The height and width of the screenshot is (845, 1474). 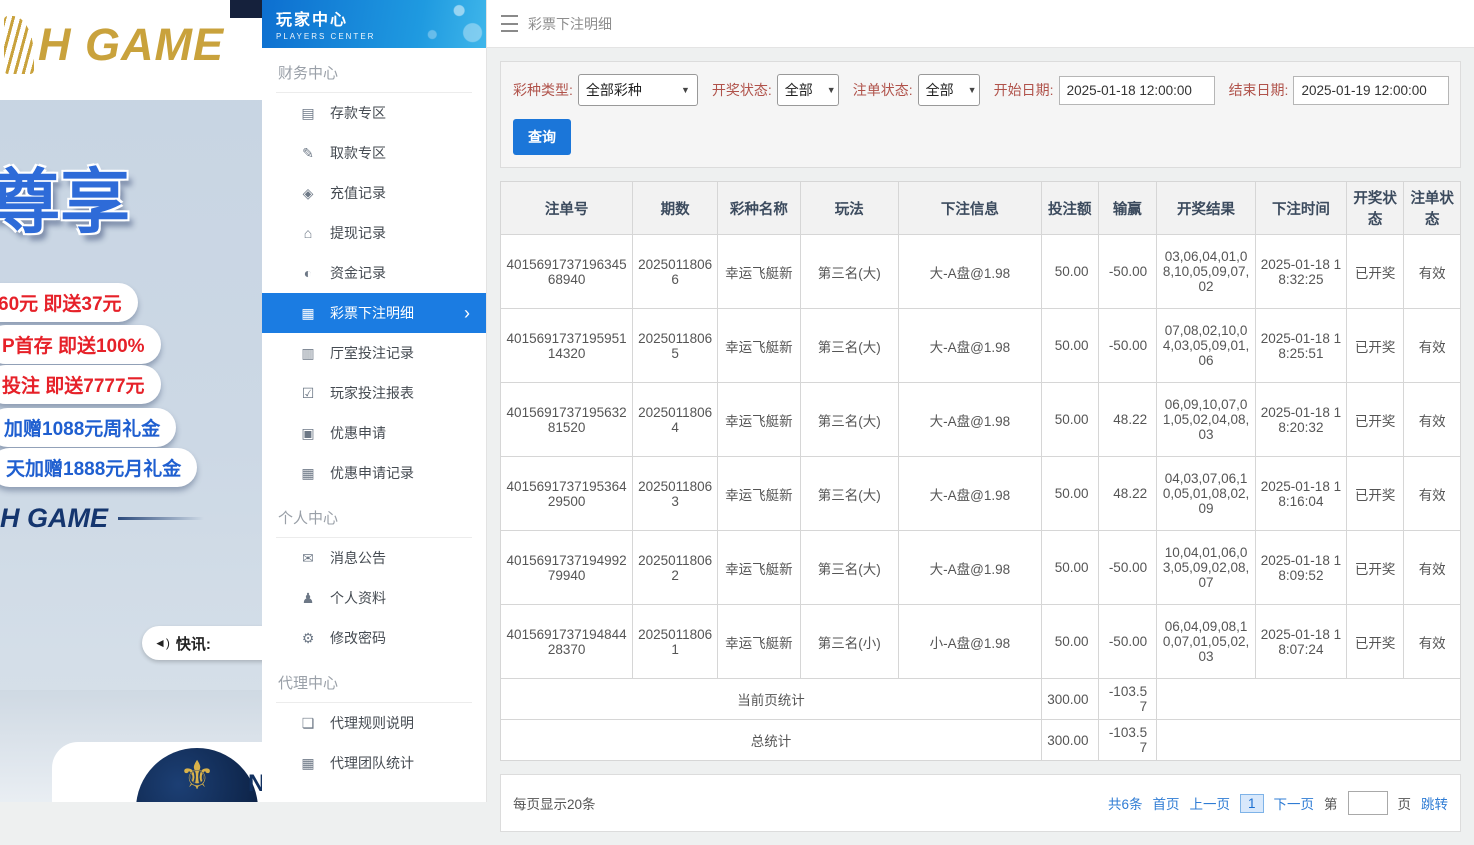 What do you see at coordinates (1209, 803) in the screenshot?
I see `prev-page-link: 上一页` at bounding box center [1209, 803].